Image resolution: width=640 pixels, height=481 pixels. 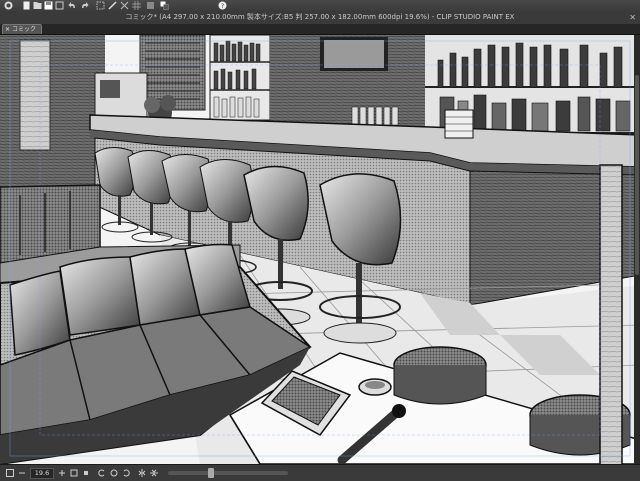 I want to click on grid-icon, so click(x=136, y=5).